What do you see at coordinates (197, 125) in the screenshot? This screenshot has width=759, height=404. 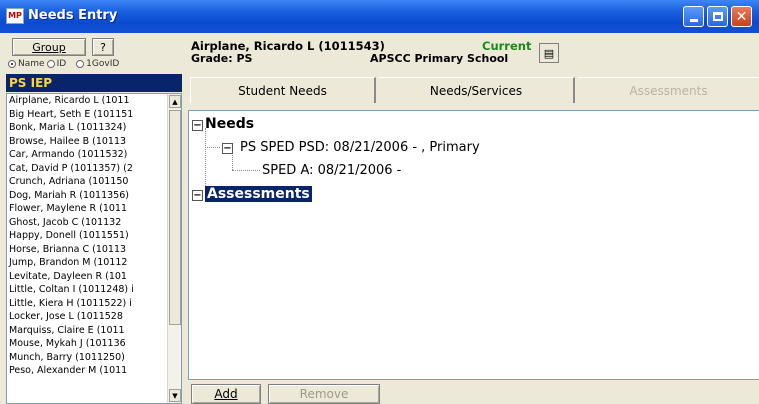 I see `collapse-needs-icon: −` at bounding box center [197, 125].